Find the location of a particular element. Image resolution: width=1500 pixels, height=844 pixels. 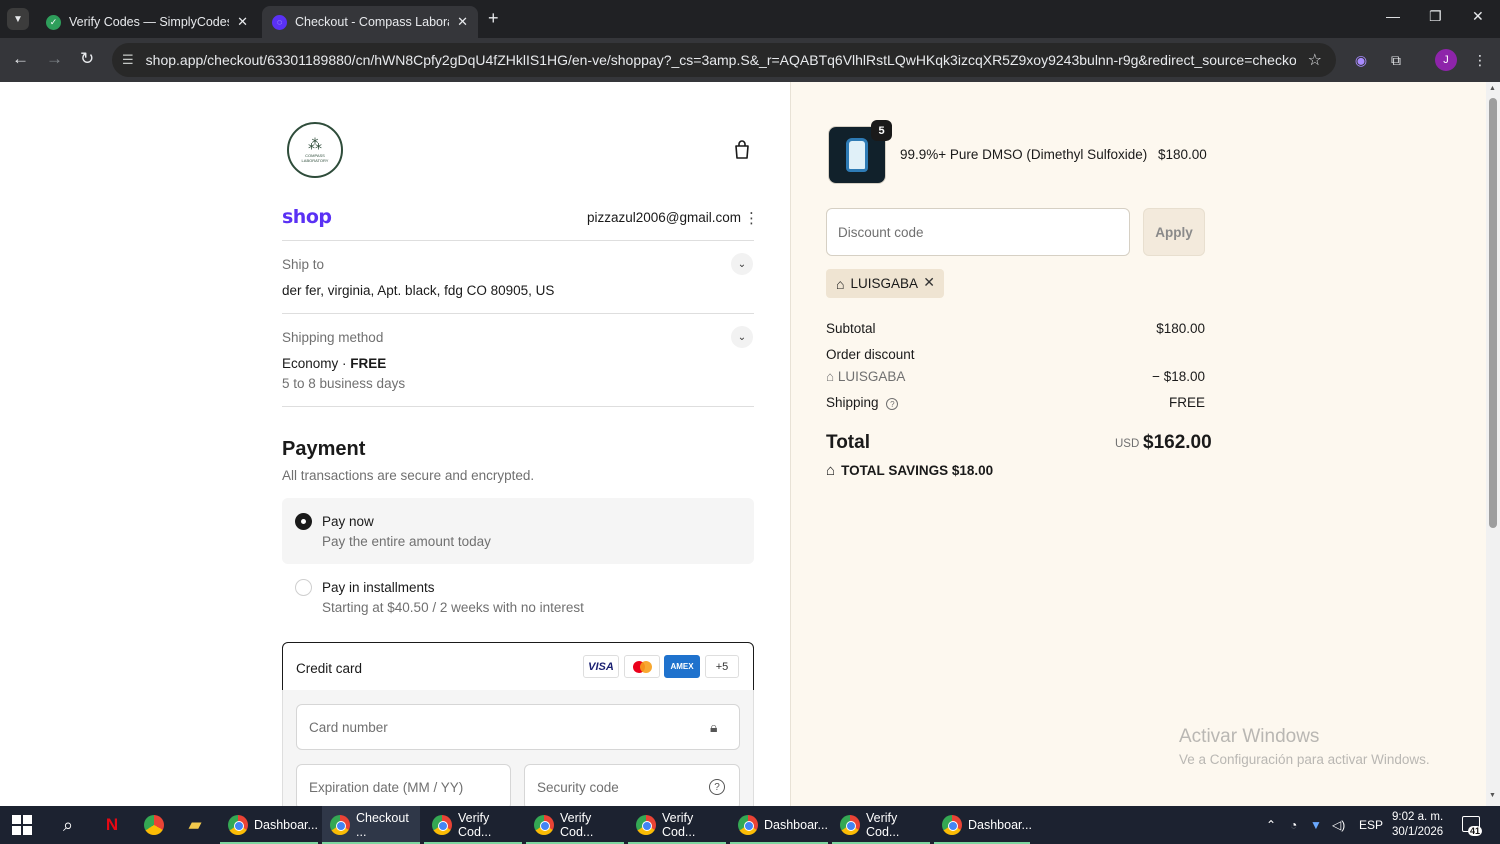

clock-time: 9:02 a. m. is located at coordinates (1418, 817).